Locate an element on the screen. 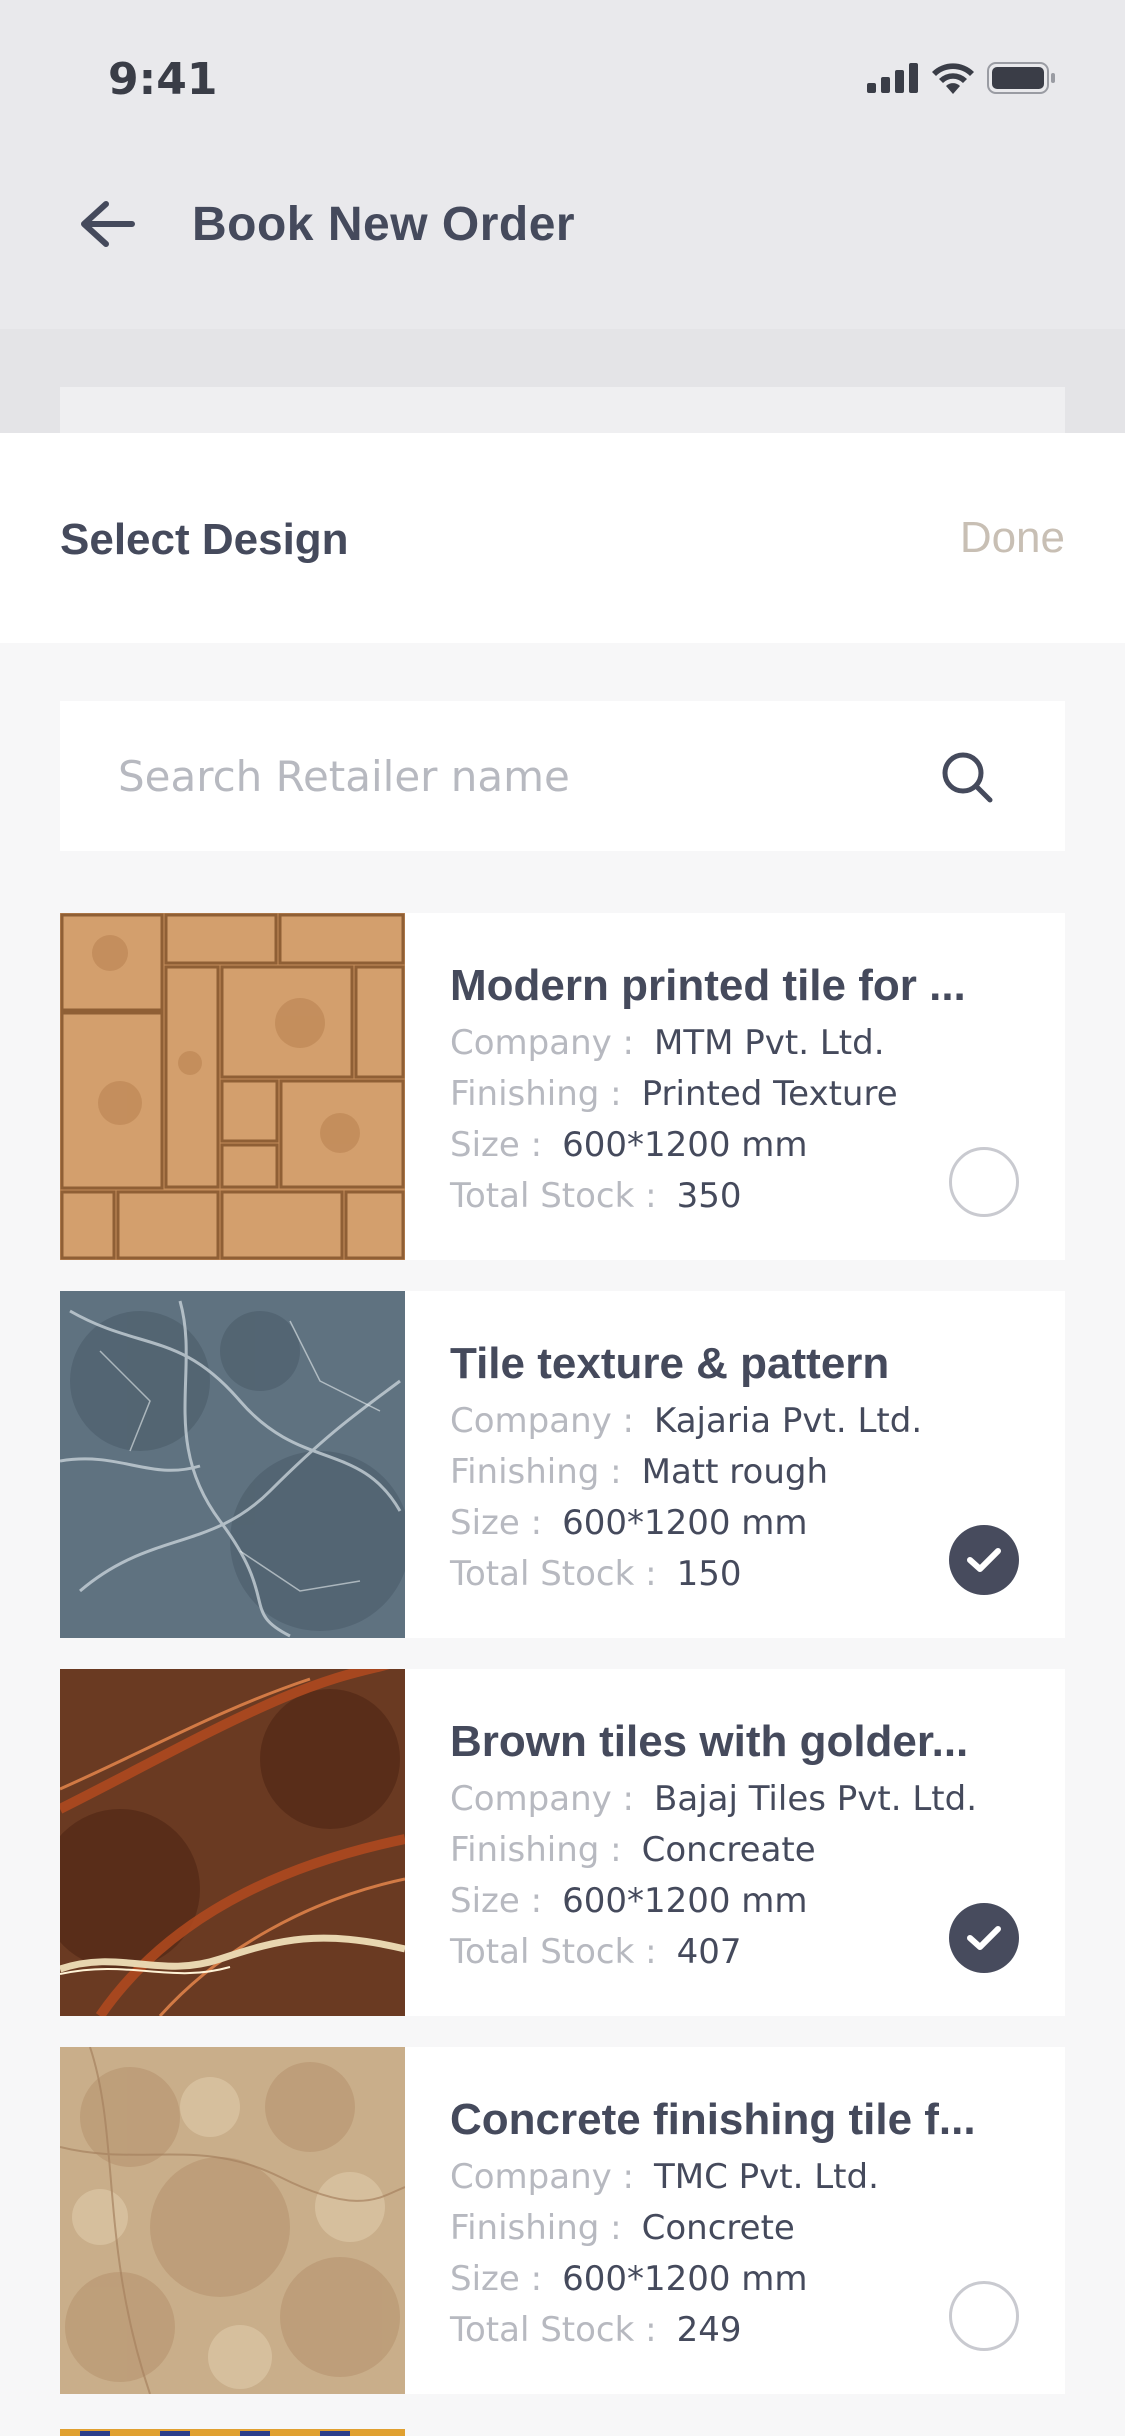 The image size is (1125, 2436). wifi-icon is located at coordinates (953, 78).